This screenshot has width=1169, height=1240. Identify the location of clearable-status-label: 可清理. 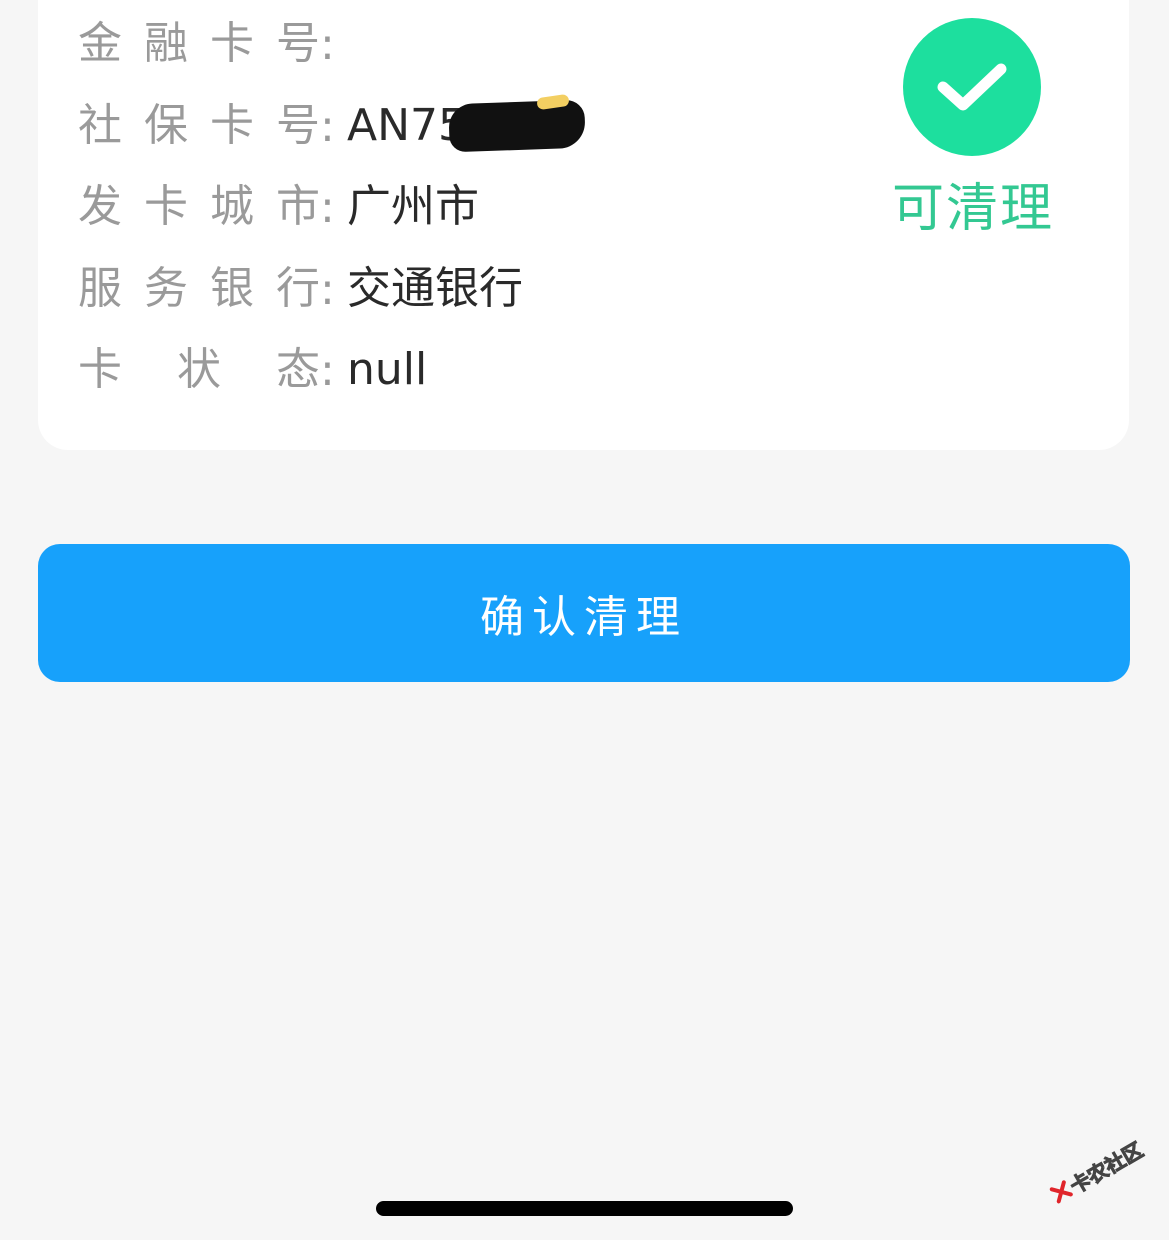
(973, 209).